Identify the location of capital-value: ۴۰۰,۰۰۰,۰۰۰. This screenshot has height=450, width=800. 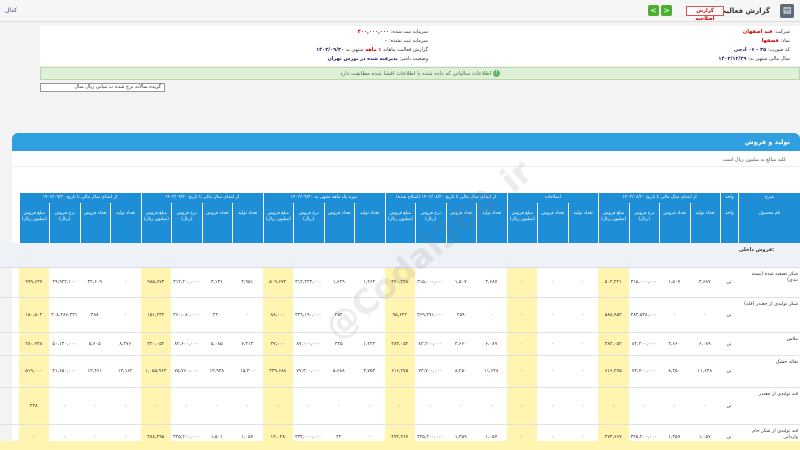
(373, 32).